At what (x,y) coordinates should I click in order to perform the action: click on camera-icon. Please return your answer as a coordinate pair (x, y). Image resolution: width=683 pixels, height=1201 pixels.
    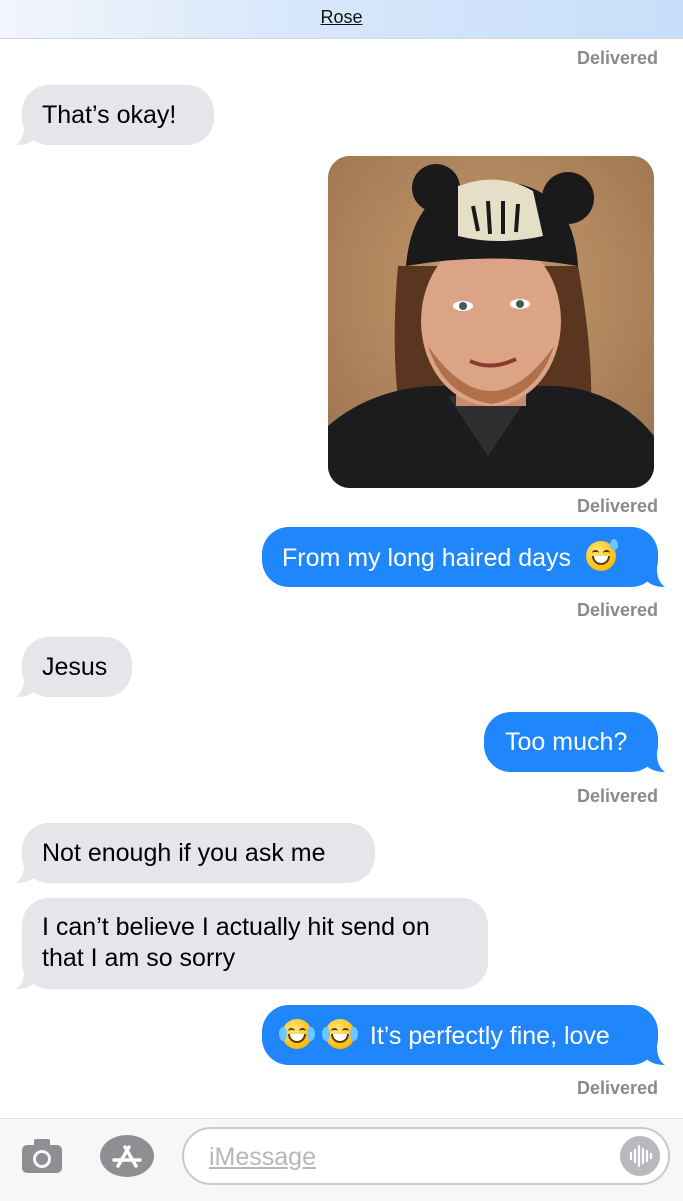
    Looking at the image, I should click on (42, 1156).